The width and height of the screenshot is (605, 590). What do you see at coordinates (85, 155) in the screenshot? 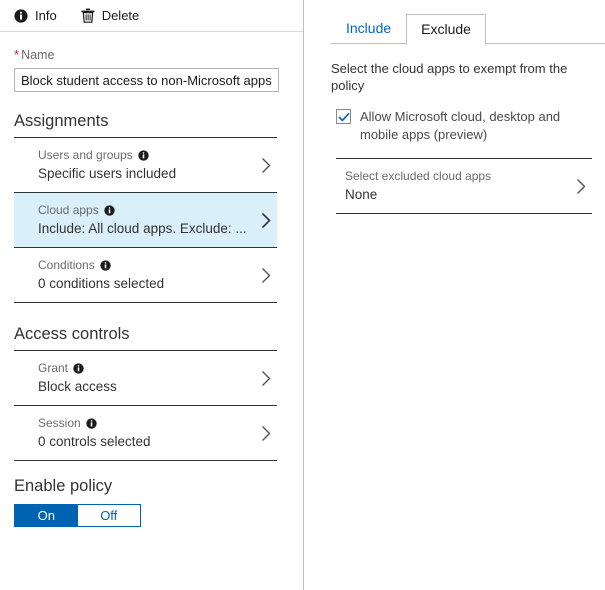
I see `users-and-groups-label: Users and groups` at bounding box center [85, 155].